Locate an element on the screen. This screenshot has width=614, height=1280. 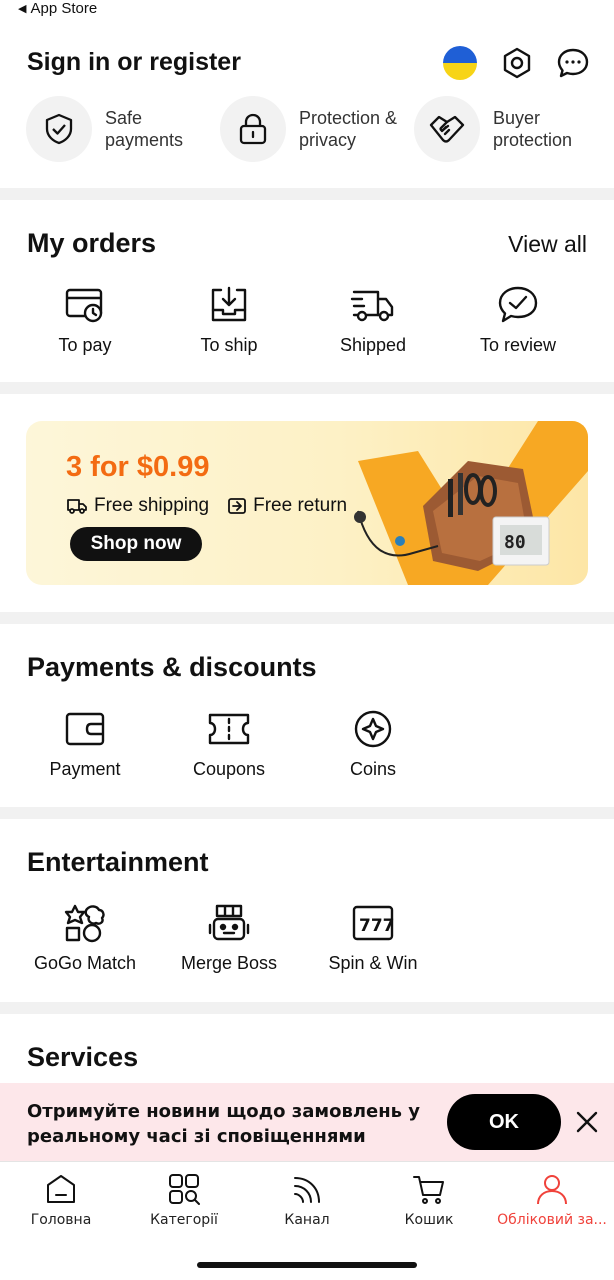
slot-777-icon: 777 is located at coordinates (373, 923).